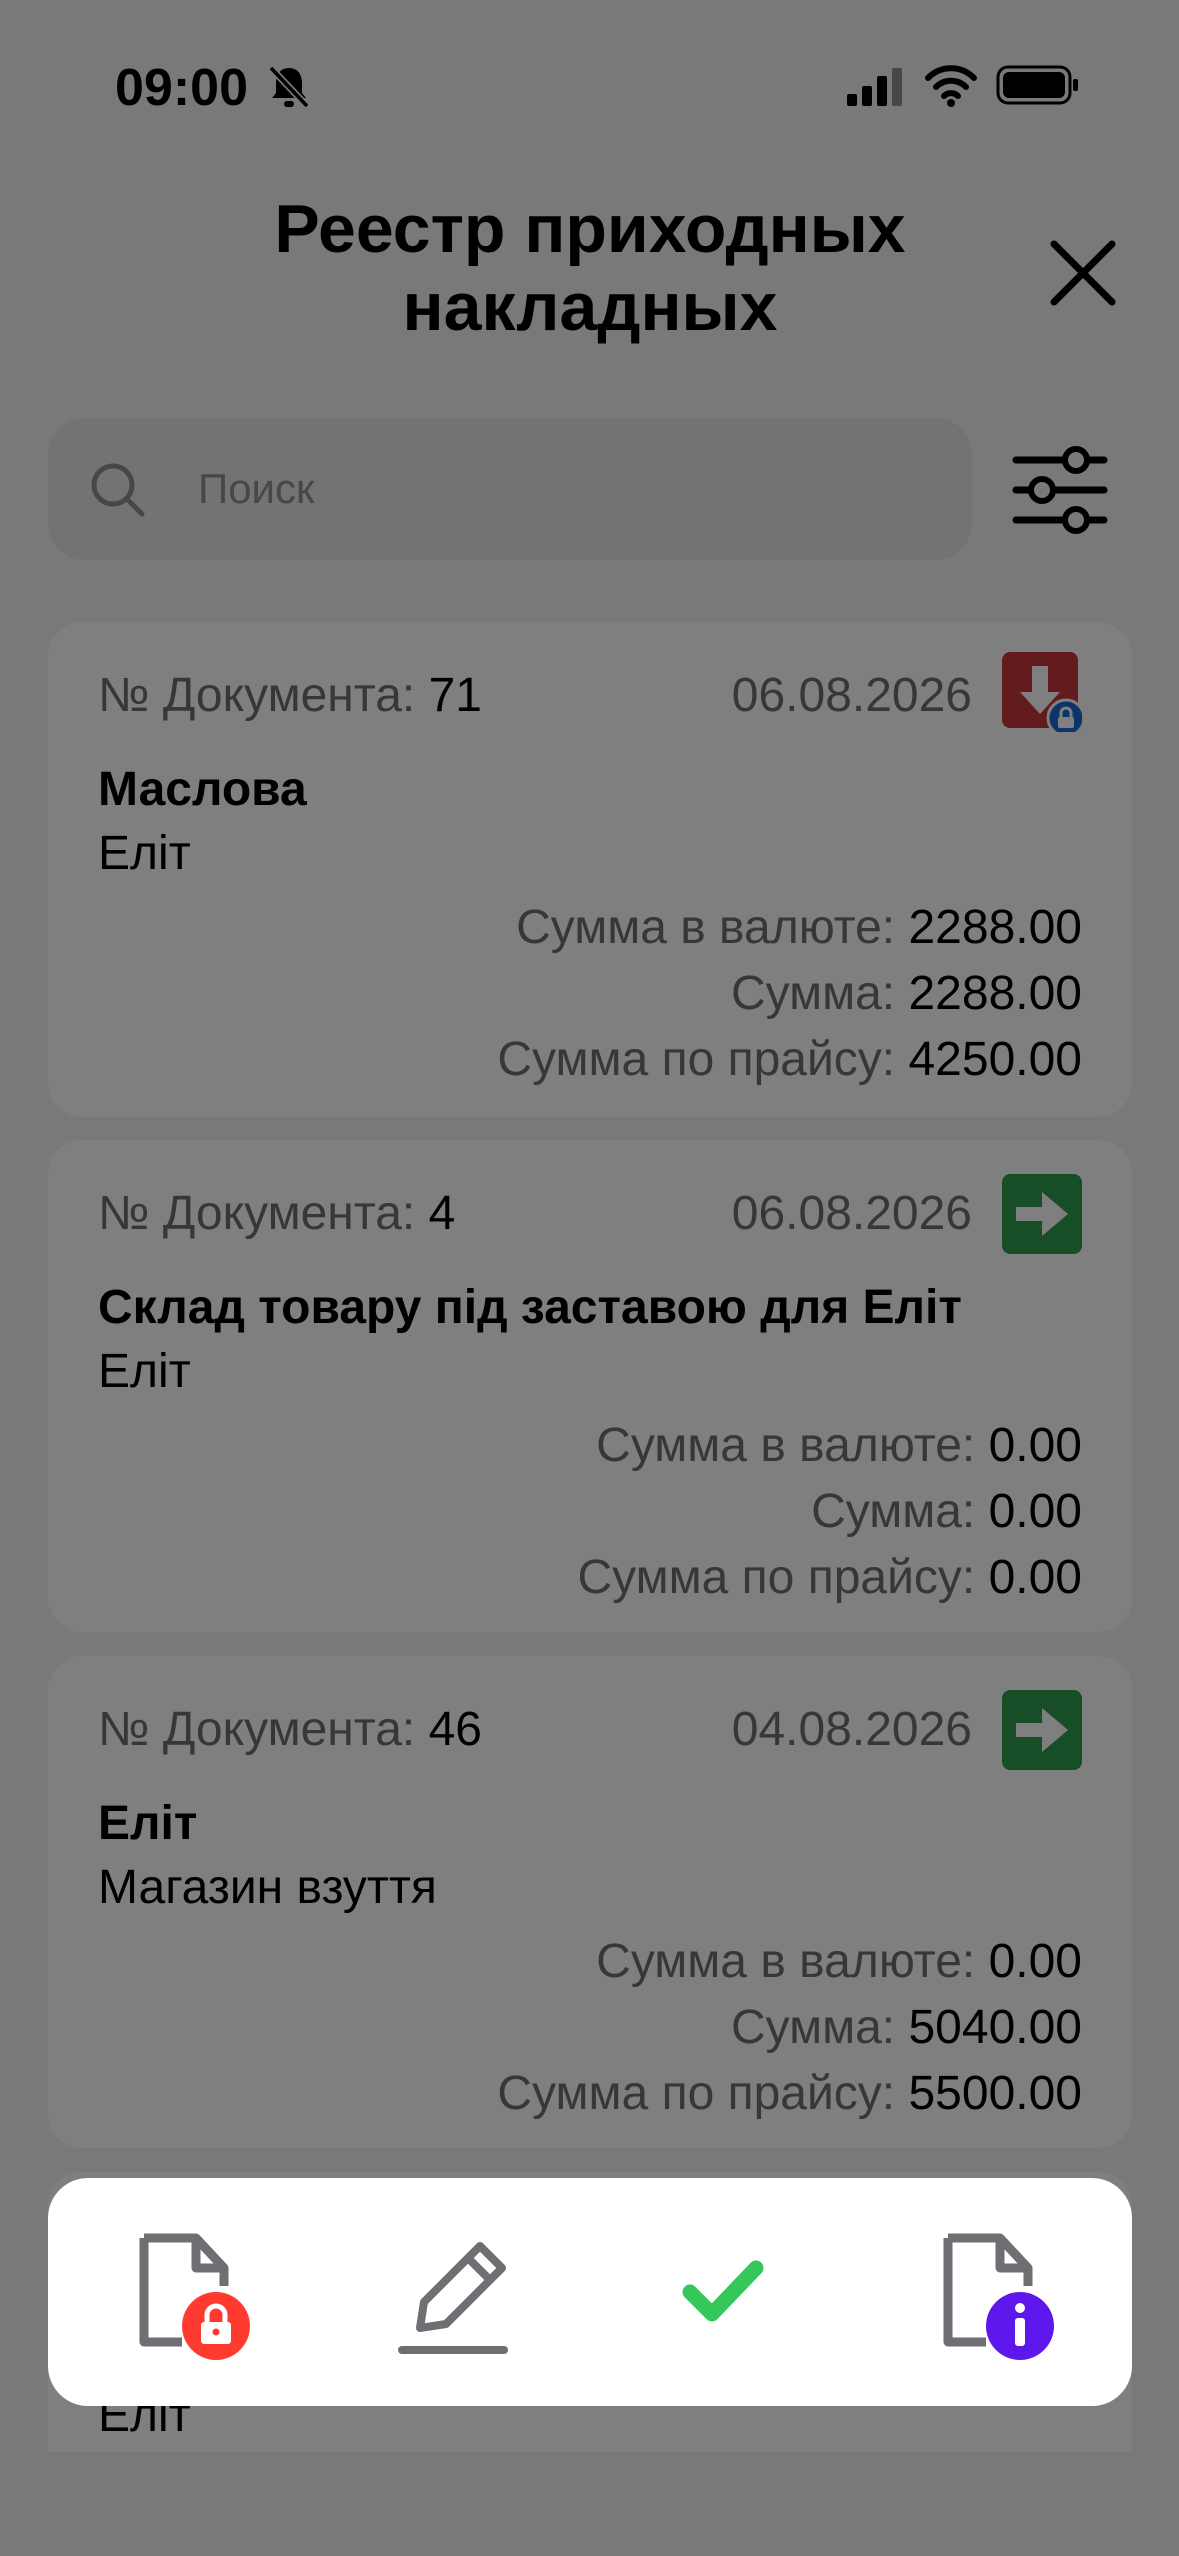  Describe the element at coordinates (1035, 1511) in the screenshot. I see `sum-value: 0.00` at that location.